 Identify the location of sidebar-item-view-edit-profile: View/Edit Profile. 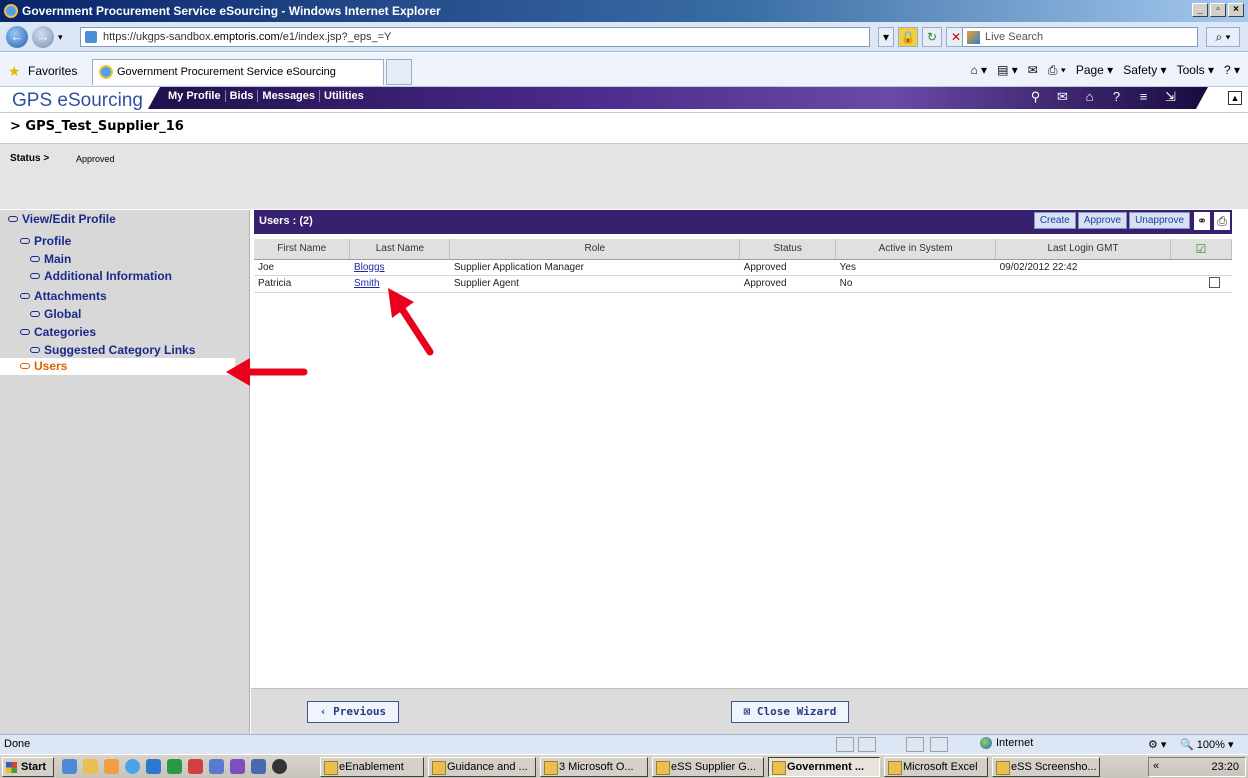
(62, 219).